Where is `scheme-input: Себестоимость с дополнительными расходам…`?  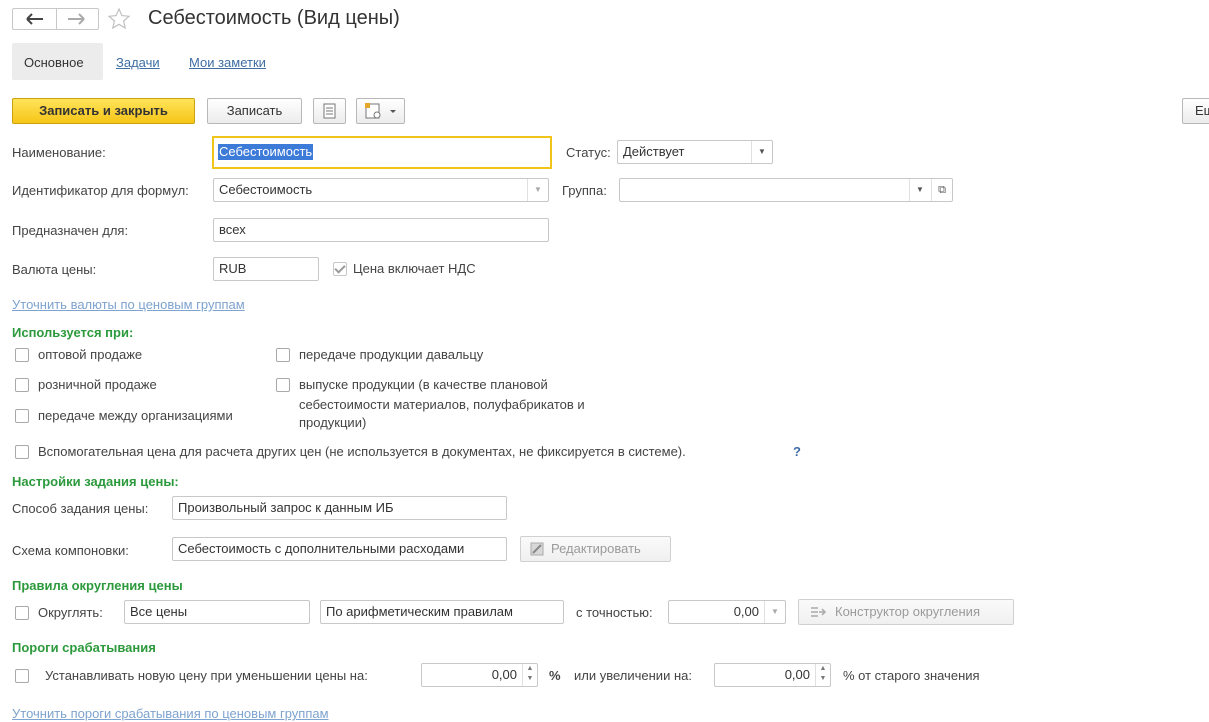
scheme-input: Себестоимость с дополнительными расходам… is located at coordinates (339, 549).